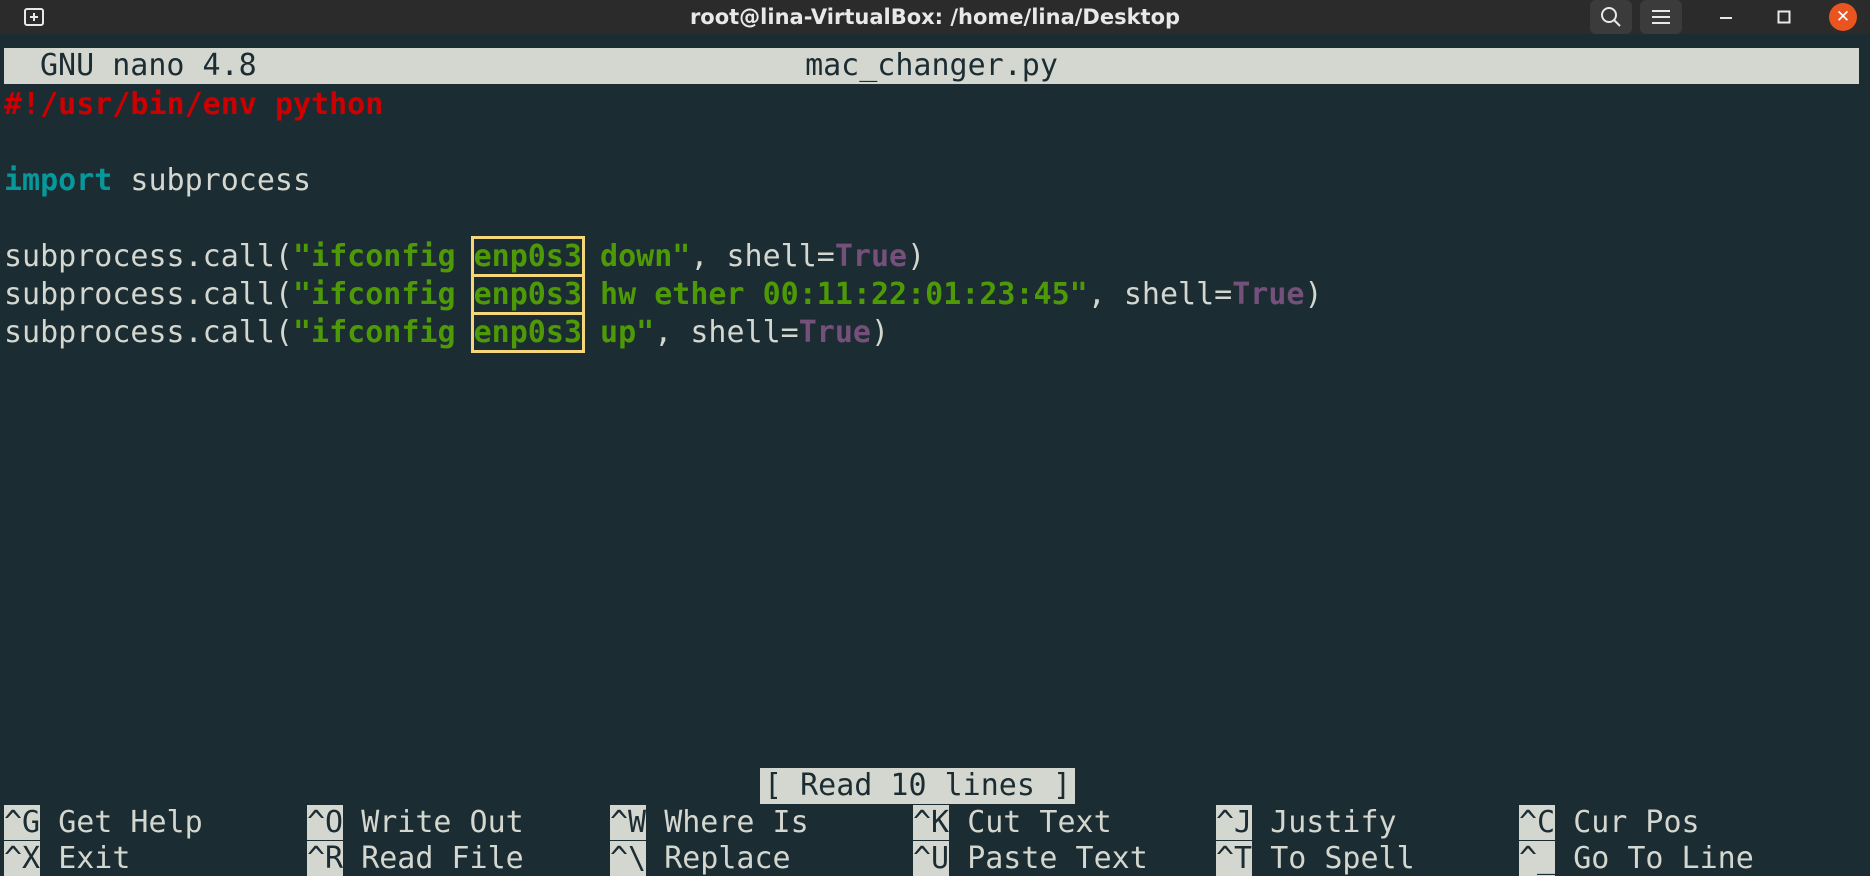 The image size is (1870, 876). Describe the element at coordinates (22, 858) in the screenshot. I see `shortcut-key: ^X` at that location.